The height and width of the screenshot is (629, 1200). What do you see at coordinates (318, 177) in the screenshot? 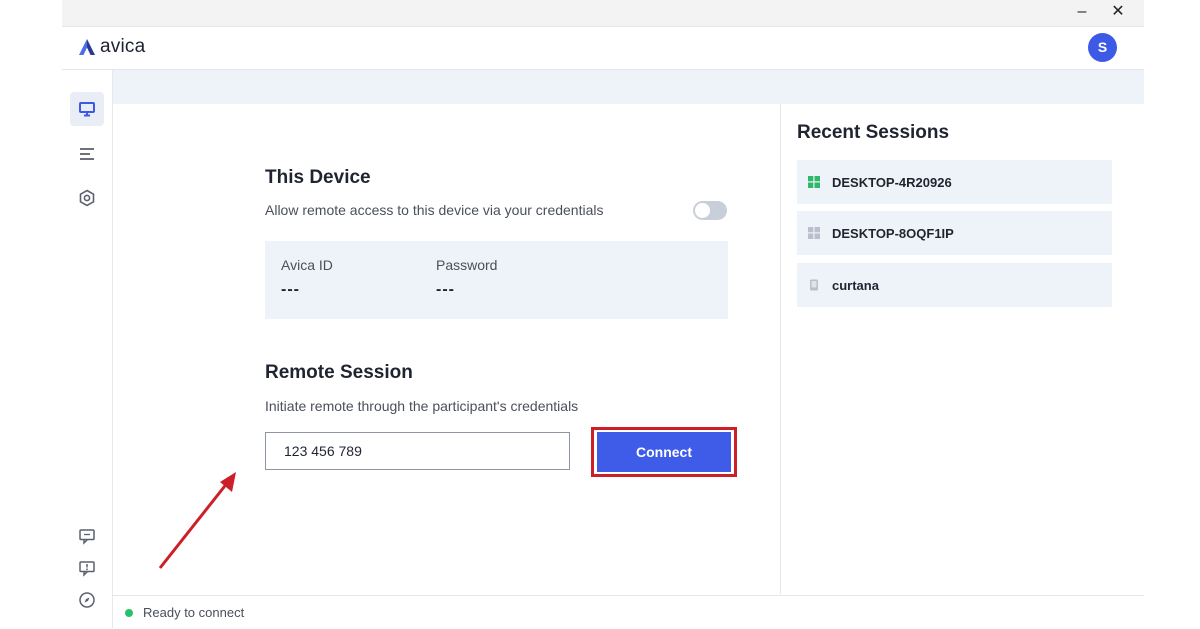
I see `this-device-title: This Device` at bounding box center [318, 177].